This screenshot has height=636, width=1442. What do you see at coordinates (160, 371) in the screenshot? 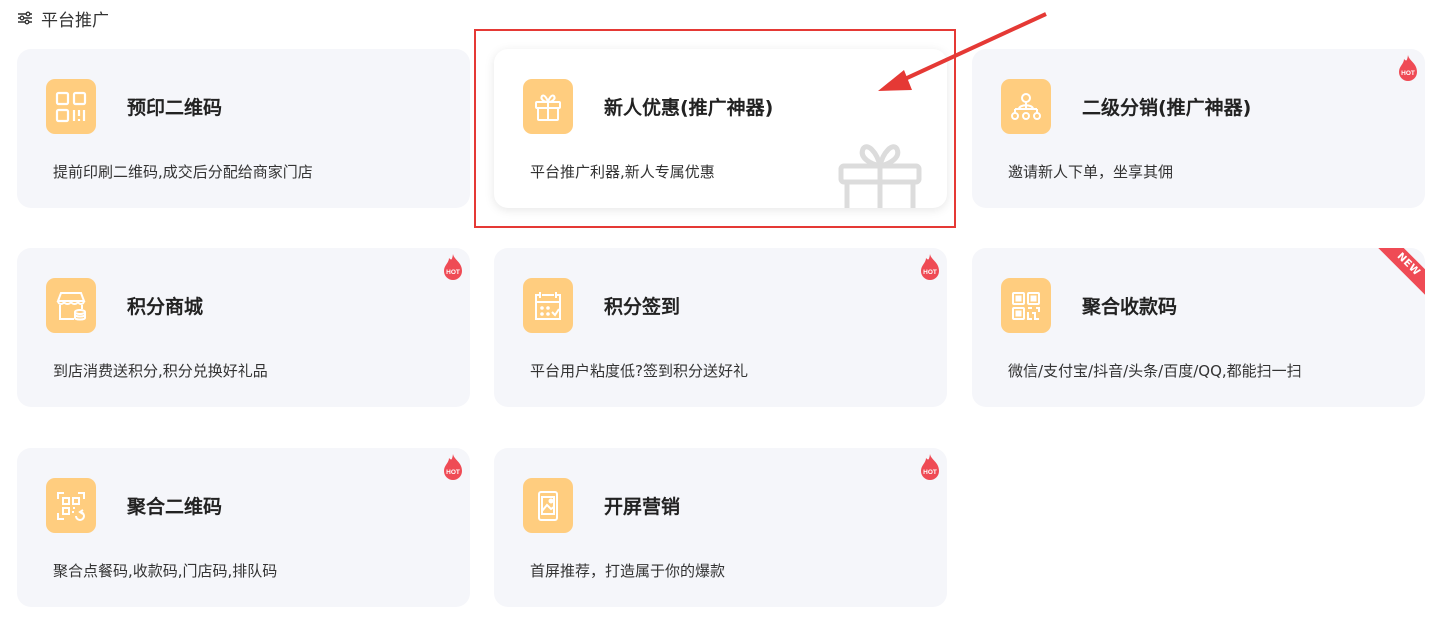
I see `card-desc: 到店消费送积分,积分兑换好礼品` at bounding box center [160, 371].